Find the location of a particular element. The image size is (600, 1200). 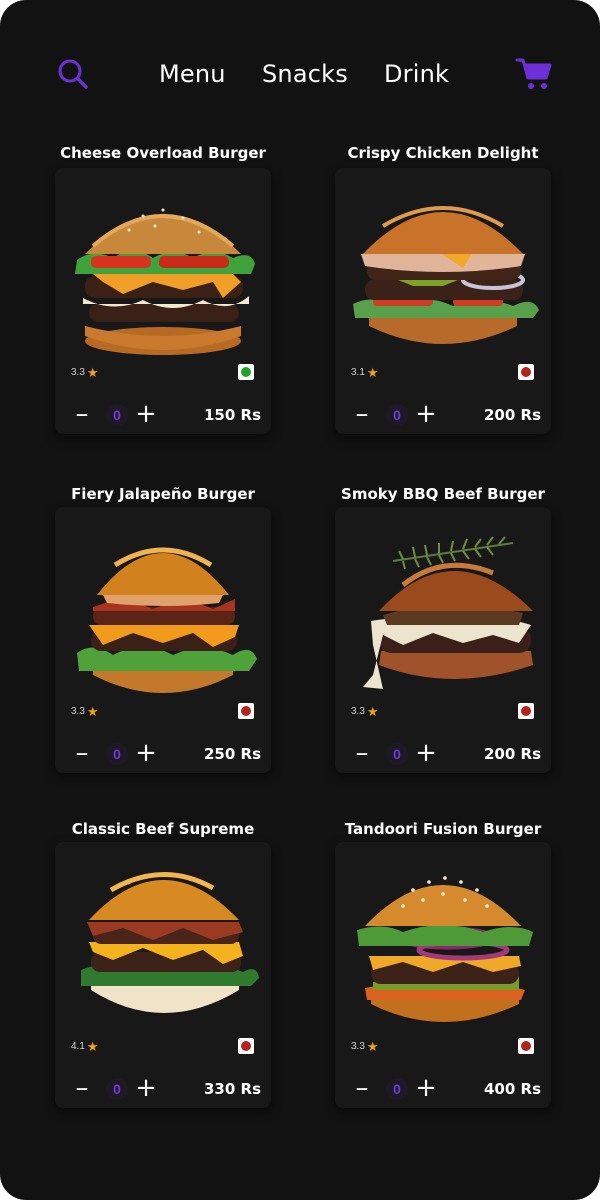

quantity-stepper: – 0 + 250 Rs is located at coordinates (166, 753).